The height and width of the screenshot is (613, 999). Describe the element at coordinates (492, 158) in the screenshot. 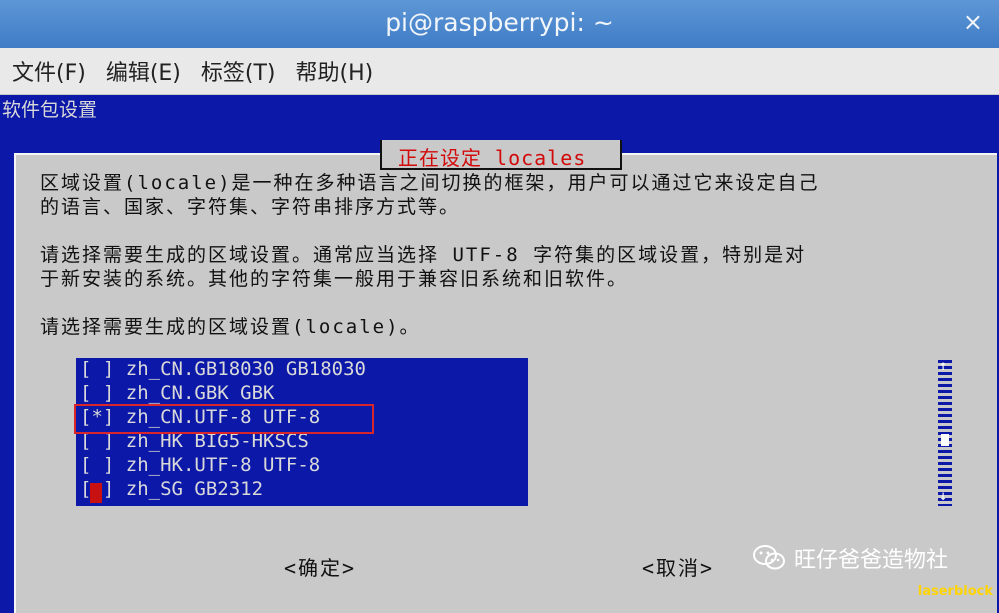

I see `dialog-title: 正在设定 locales` at that location.